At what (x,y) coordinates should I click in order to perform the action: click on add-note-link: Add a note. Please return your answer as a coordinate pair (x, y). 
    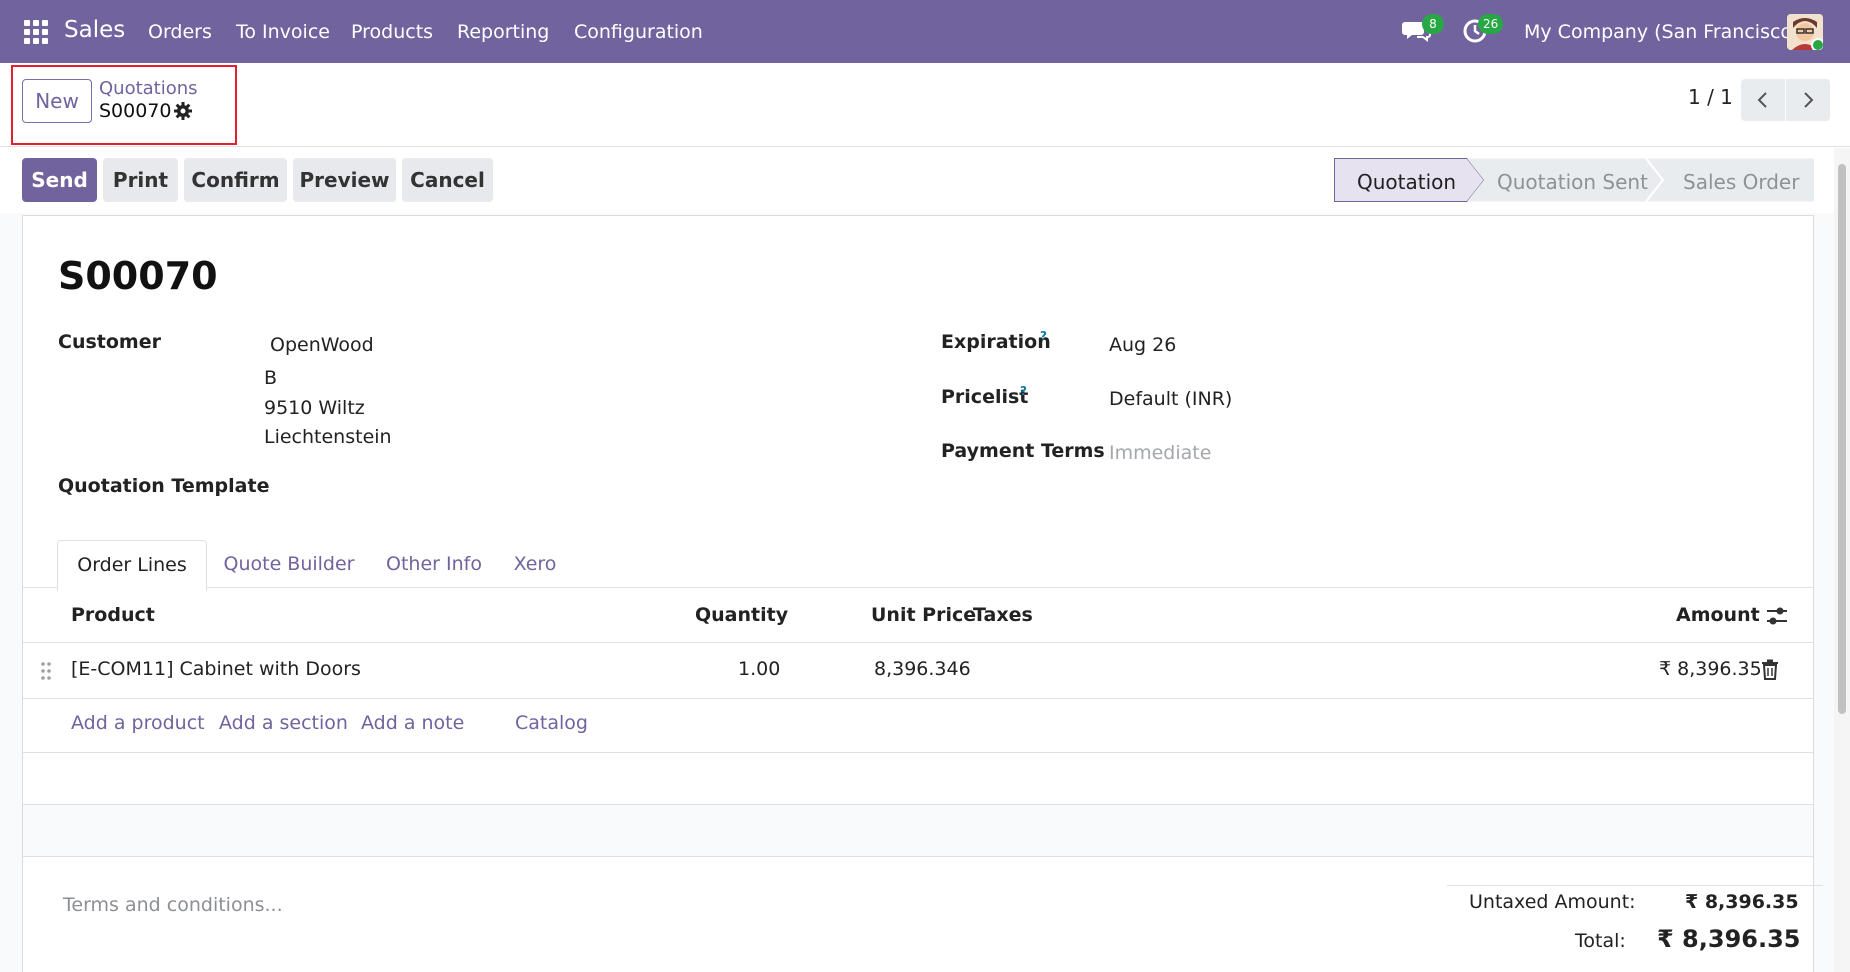
    Looking at the image, I should click on (412, 723).